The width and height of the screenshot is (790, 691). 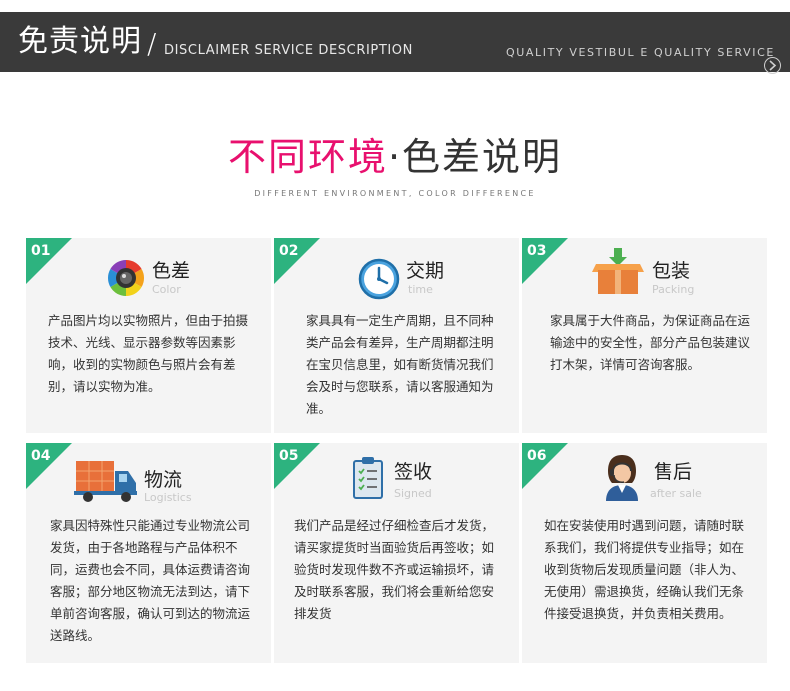 What do you see at coordinates (772, 65) in the screenshot?
I see `arrow-right-icon` at bounding box center [772, 65].